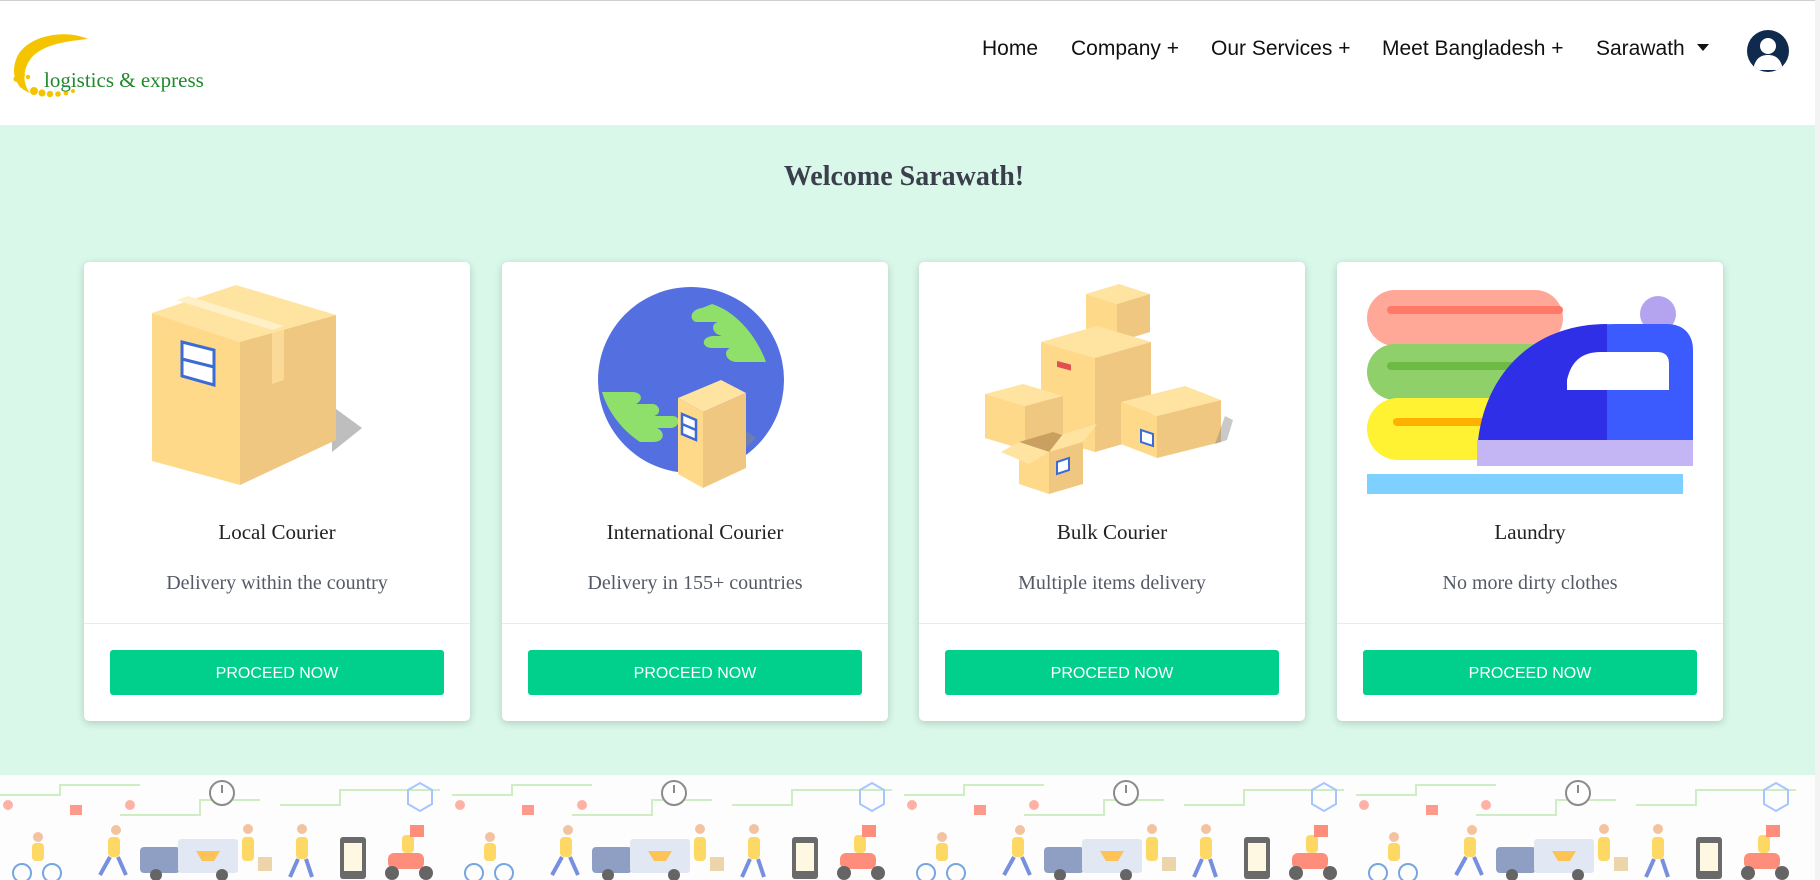 The width and height of the screenshot is (1820, 880). Describe the element at coordinates (1702, 48) in the screenshot. I see `caret-down-icon` at that location.